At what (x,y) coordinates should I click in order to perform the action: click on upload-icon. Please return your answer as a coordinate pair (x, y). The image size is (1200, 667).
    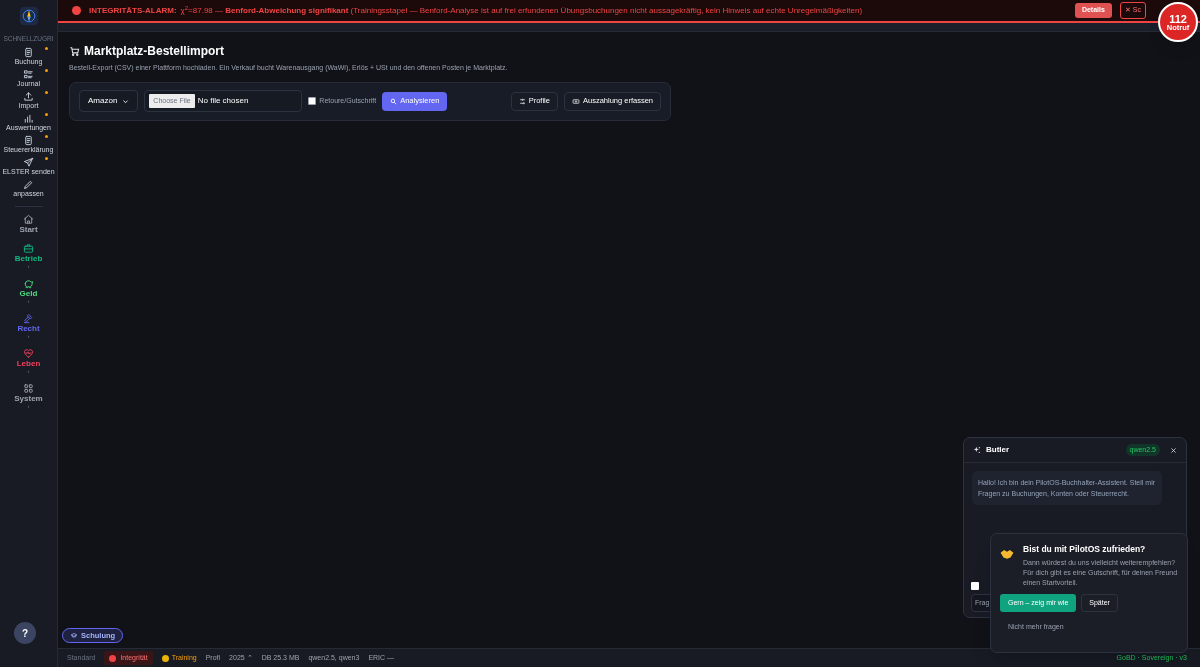
    Looking at the image, I should click on (28, 96).